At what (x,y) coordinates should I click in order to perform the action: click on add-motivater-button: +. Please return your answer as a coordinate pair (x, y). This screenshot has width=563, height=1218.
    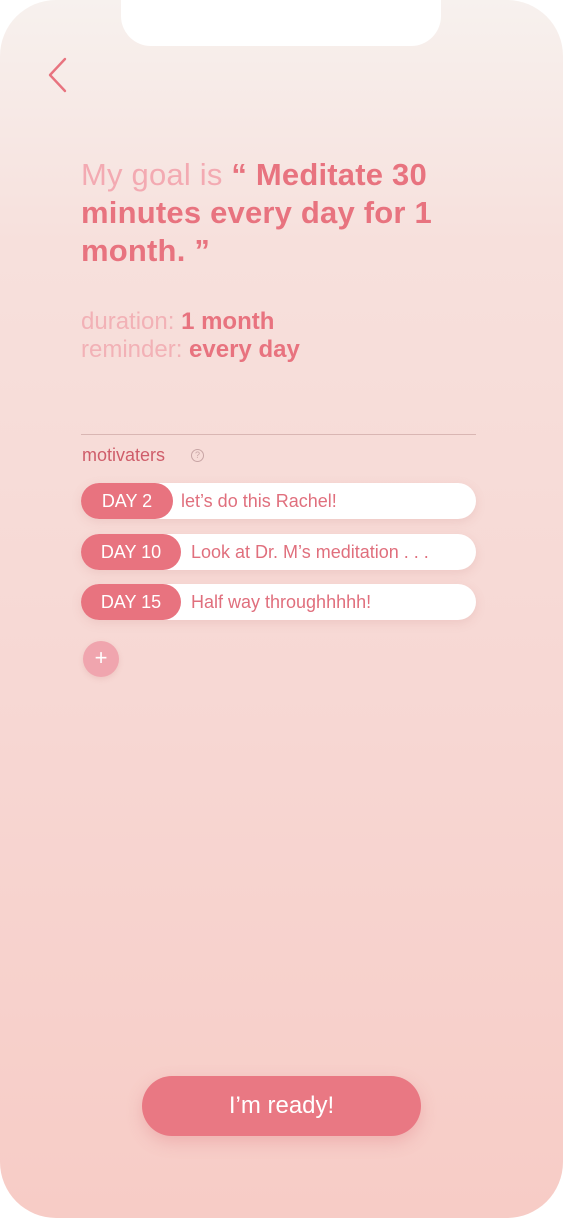
    Looking at the image, I should click on (101, 659).